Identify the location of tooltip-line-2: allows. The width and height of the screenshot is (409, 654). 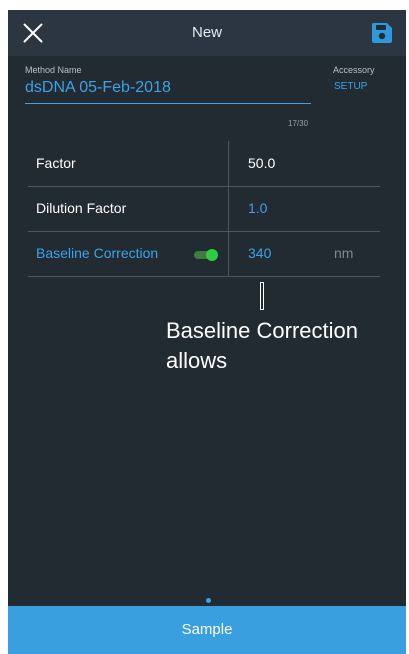
(197, 360).